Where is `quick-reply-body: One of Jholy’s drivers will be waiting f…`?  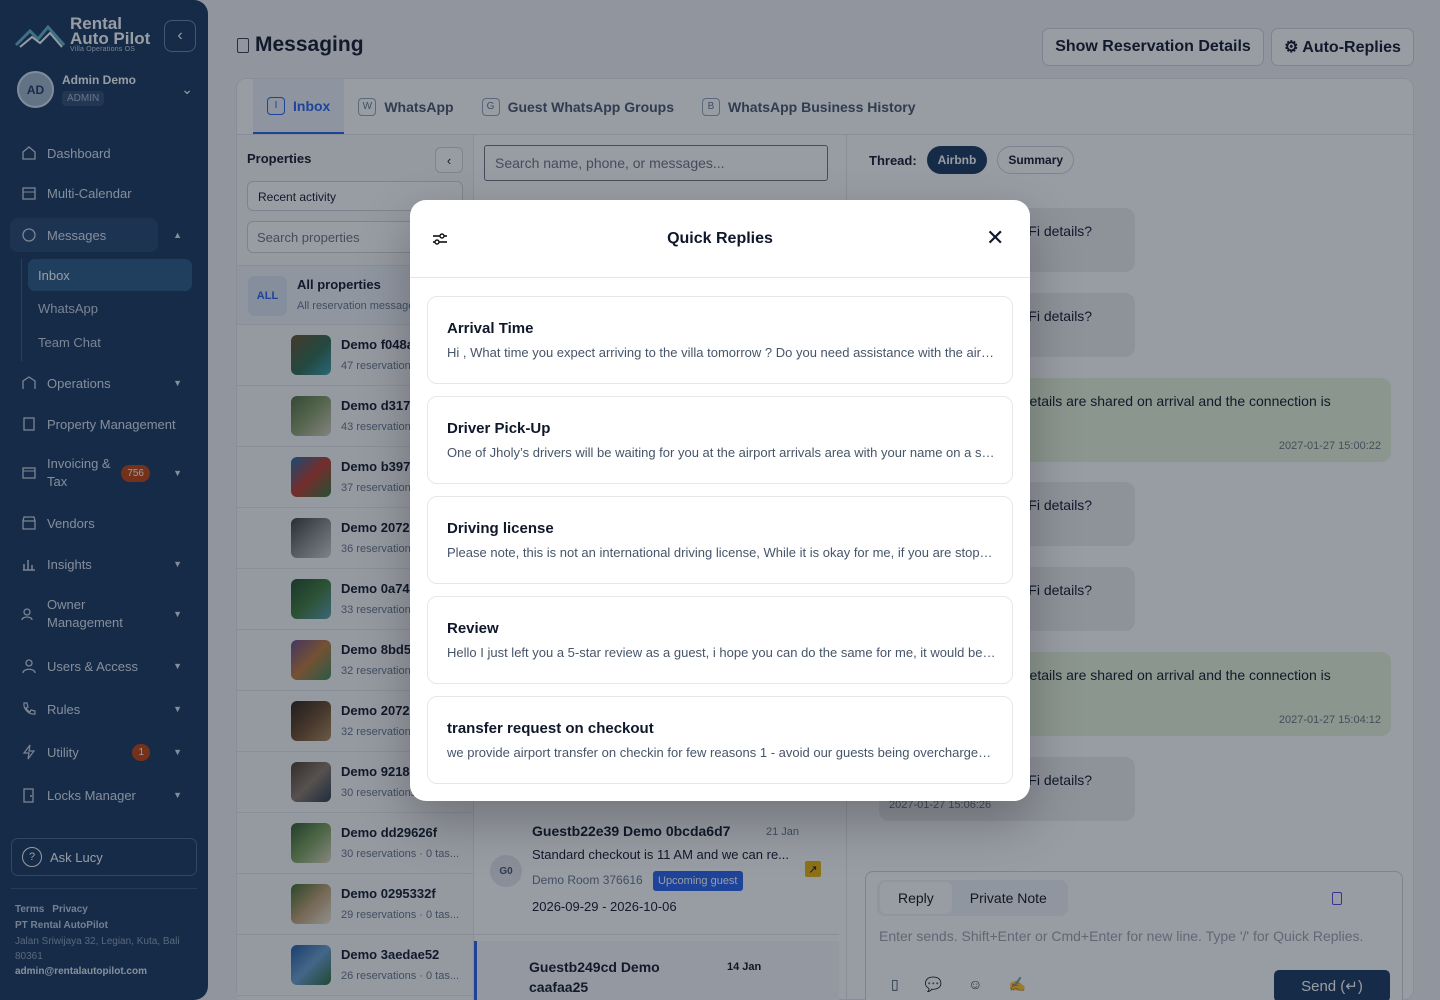 quick-reply-body: One of Jholy’s drivers will be waiting f… is located at coordinates (722, 452).